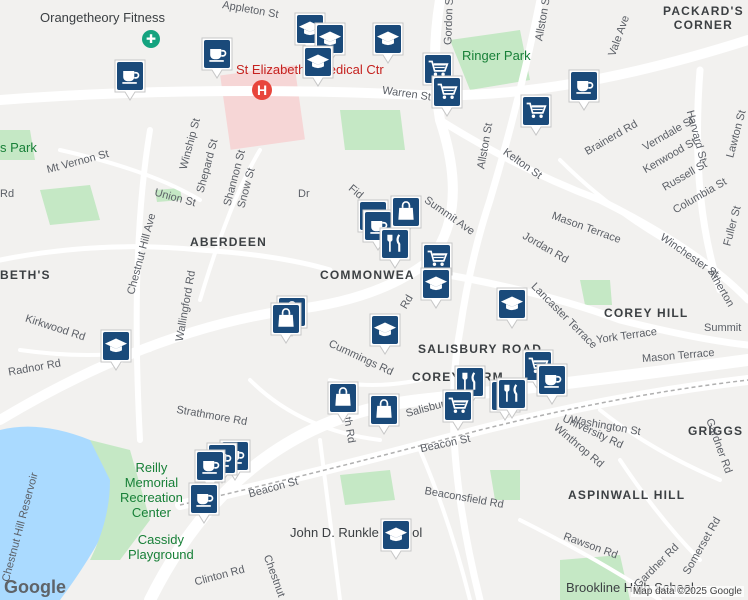 The image size is (748, 600). Describe the element at coordinates (161, 547) in the screenshot. I see `poi-cassidy: Cassidy Playground` at that location.